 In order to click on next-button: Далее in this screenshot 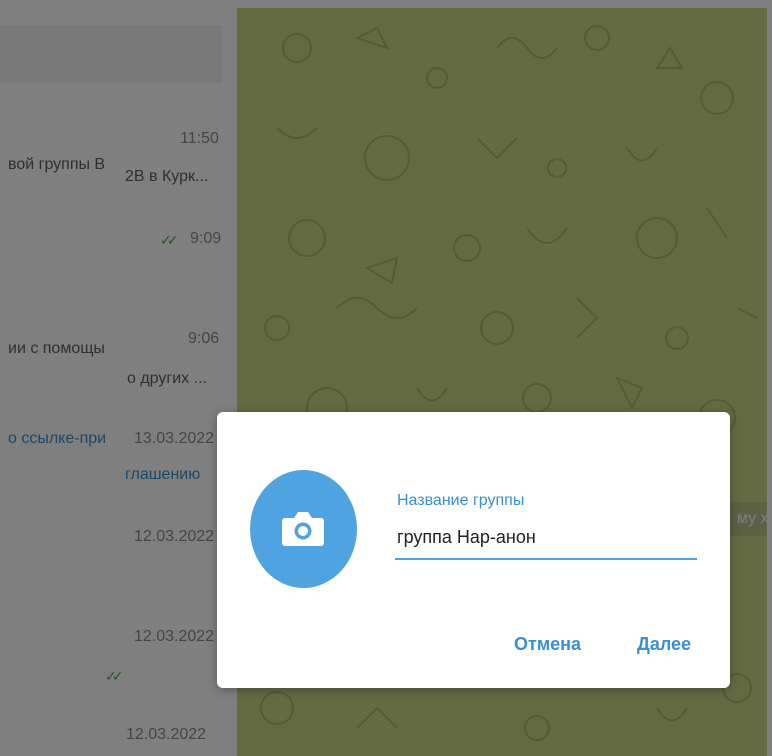, I will do `click(664, 644)`.